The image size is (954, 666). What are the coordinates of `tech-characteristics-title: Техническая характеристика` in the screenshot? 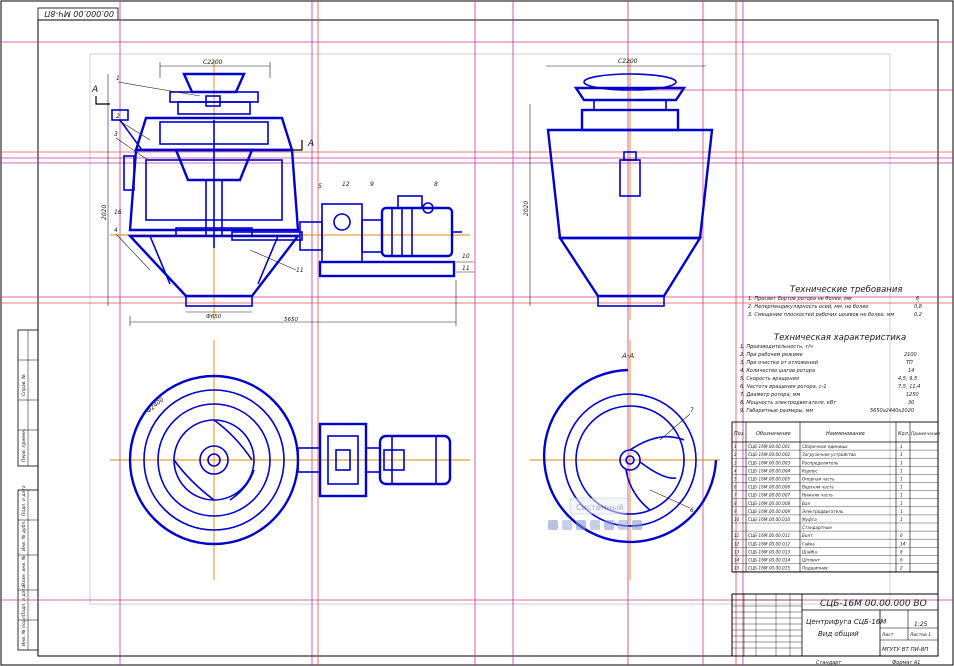 It's located at (840, 338).